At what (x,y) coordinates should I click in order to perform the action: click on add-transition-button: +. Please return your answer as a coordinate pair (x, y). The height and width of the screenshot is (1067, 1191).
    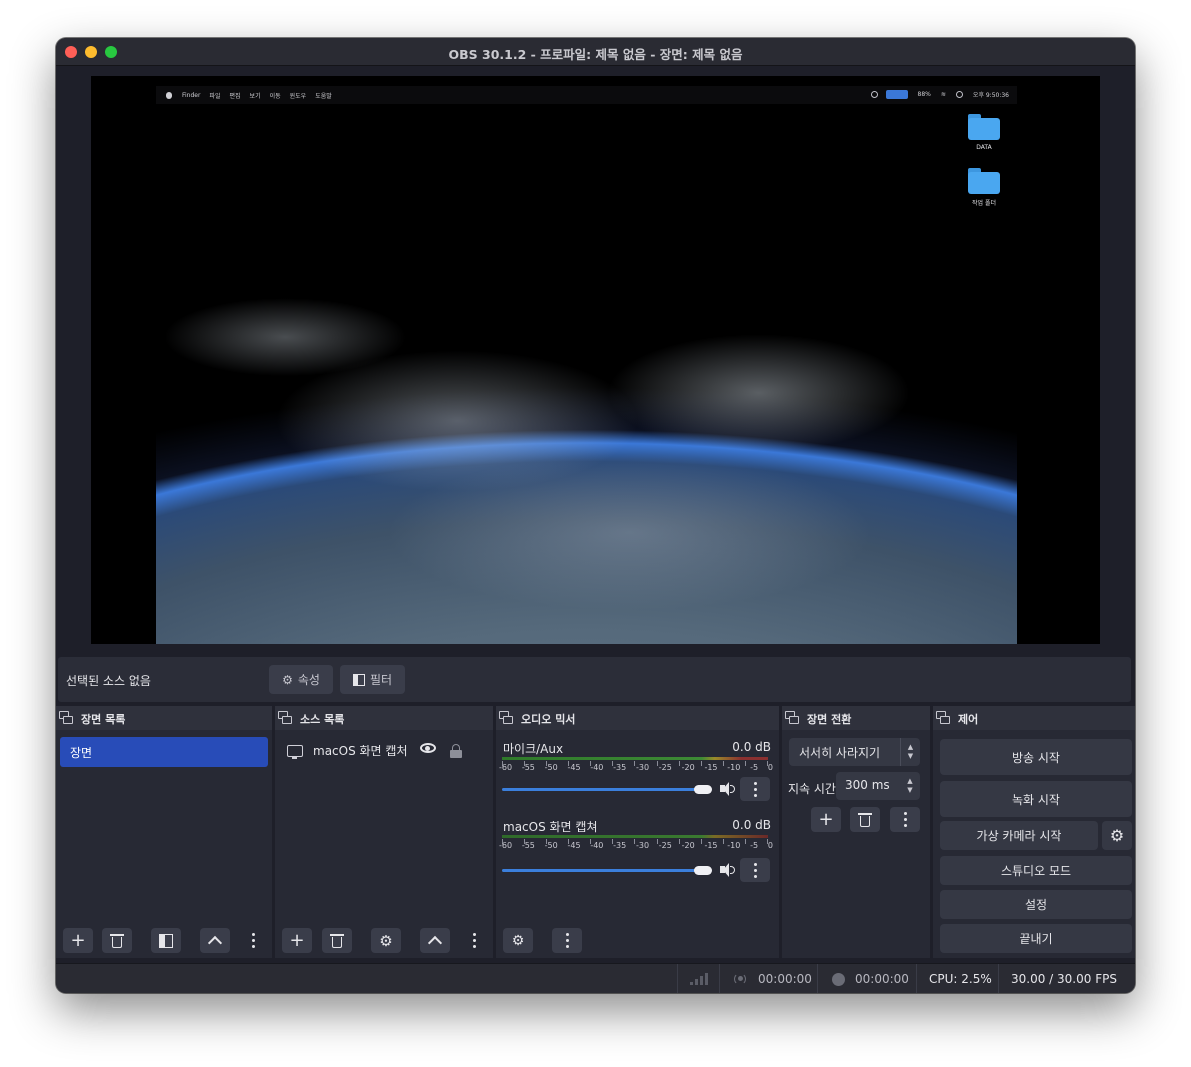
    Looking at the image, I should click on (826, 819).